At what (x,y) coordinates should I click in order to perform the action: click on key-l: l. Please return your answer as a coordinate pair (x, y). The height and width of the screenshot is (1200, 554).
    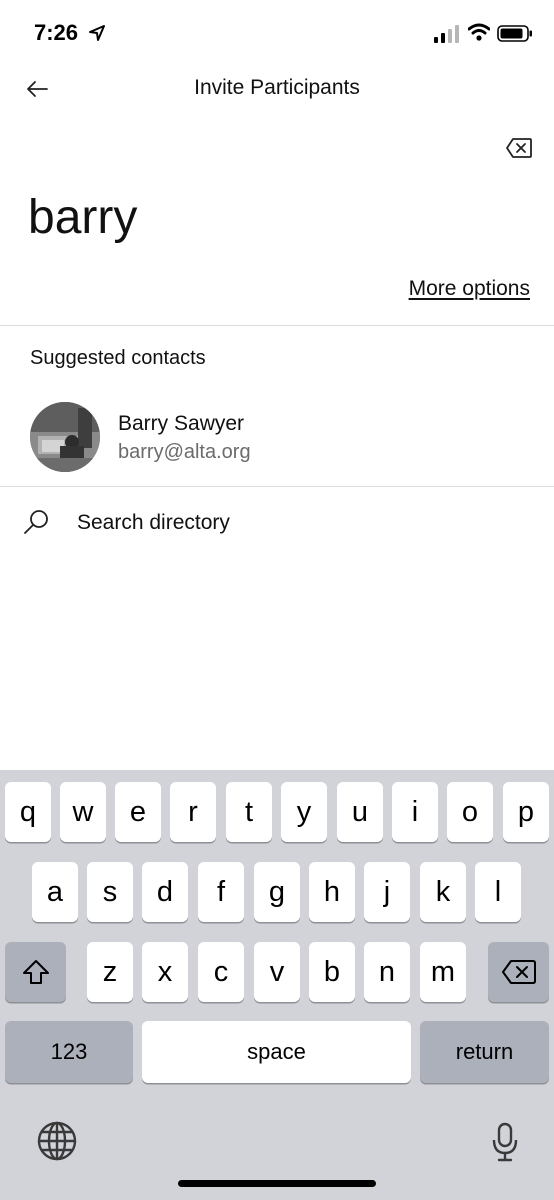
    Looking at the image, I should click on (498, 892).